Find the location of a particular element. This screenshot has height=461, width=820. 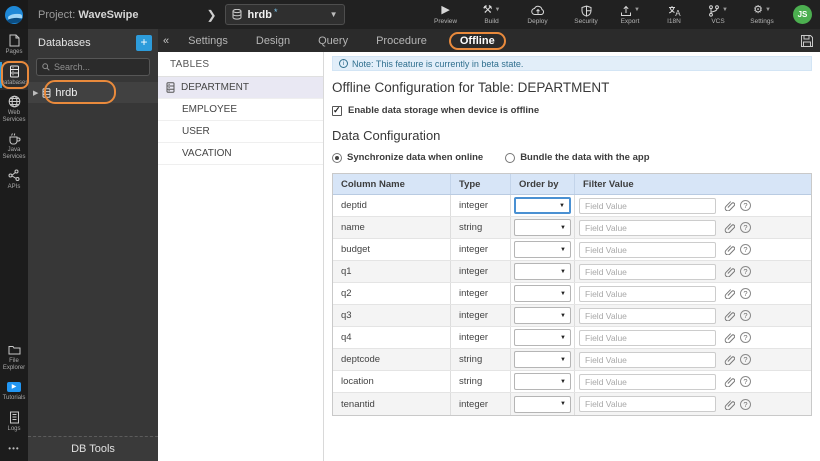

table-item-employee: EMPLOYEE is located at coordinates (240, 110).